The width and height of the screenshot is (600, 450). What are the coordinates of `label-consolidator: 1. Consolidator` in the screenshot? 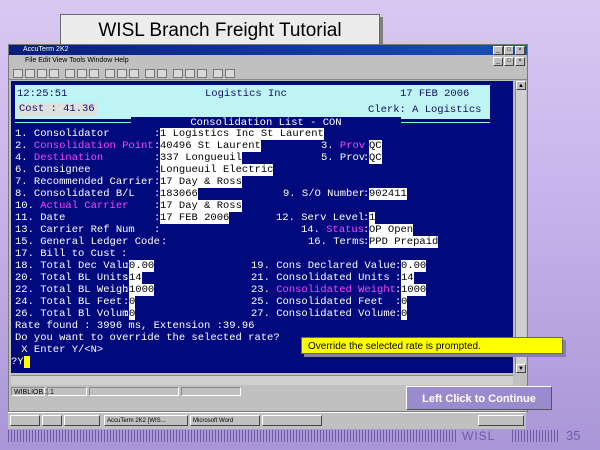 It's located at (62, 134).